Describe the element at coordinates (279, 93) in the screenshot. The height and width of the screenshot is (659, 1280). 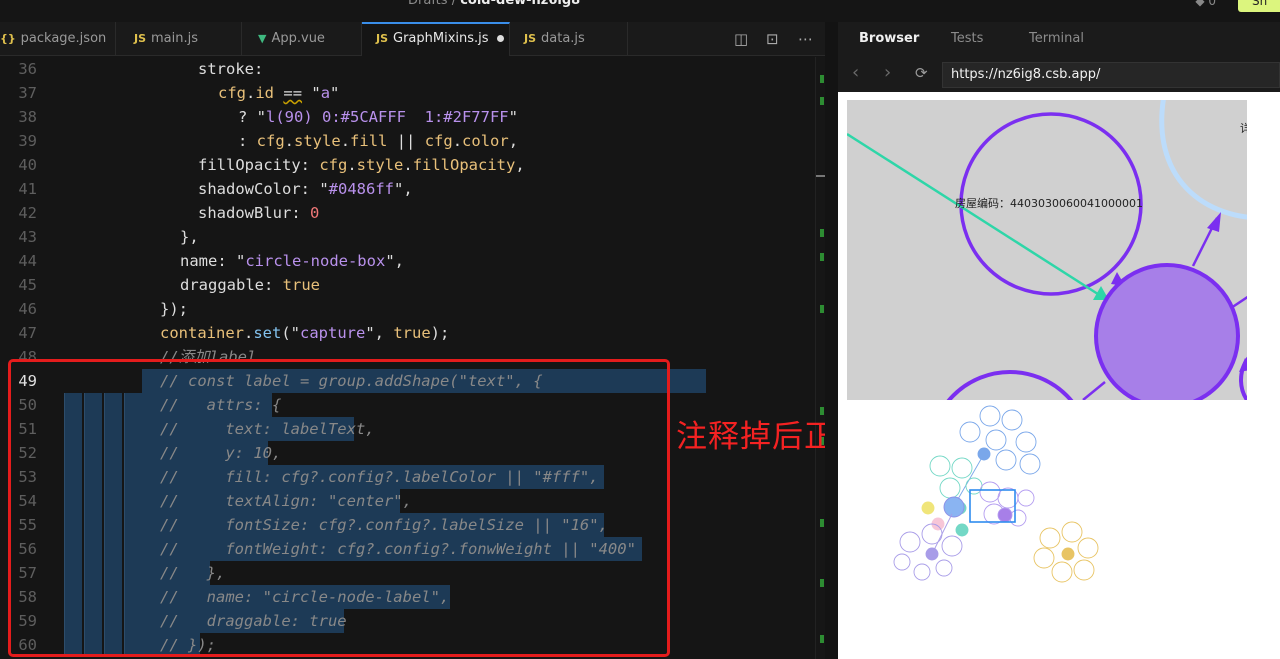
I see `code-text: cfg.id == "a"` at that location.